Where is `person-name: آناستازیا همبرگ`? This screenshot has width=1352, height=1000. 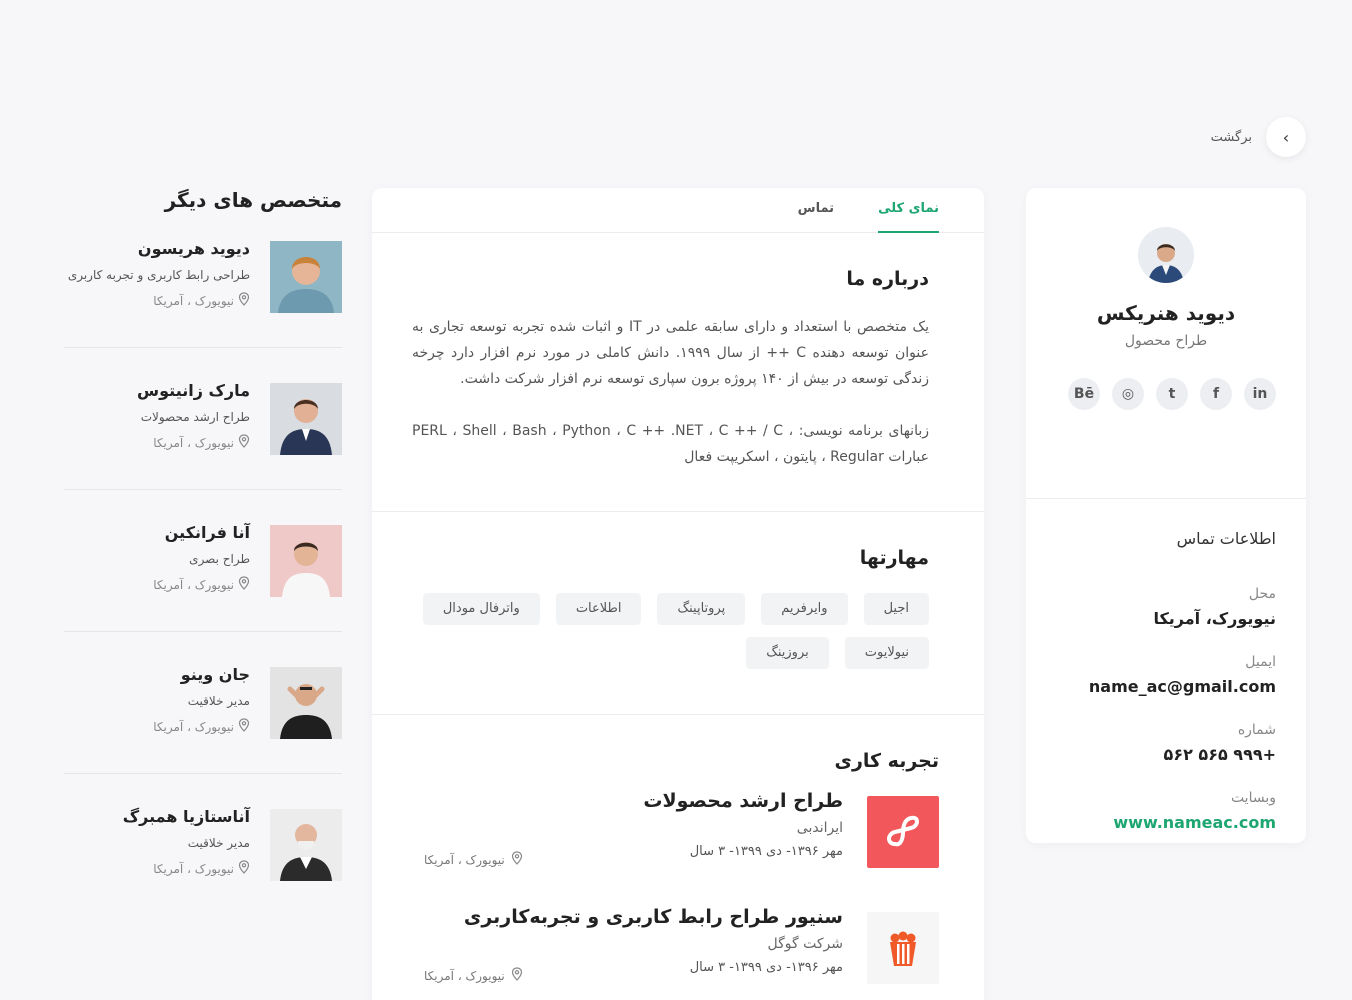
person-name: آناستازیا همبرگ is located at coordinates (186, 816).